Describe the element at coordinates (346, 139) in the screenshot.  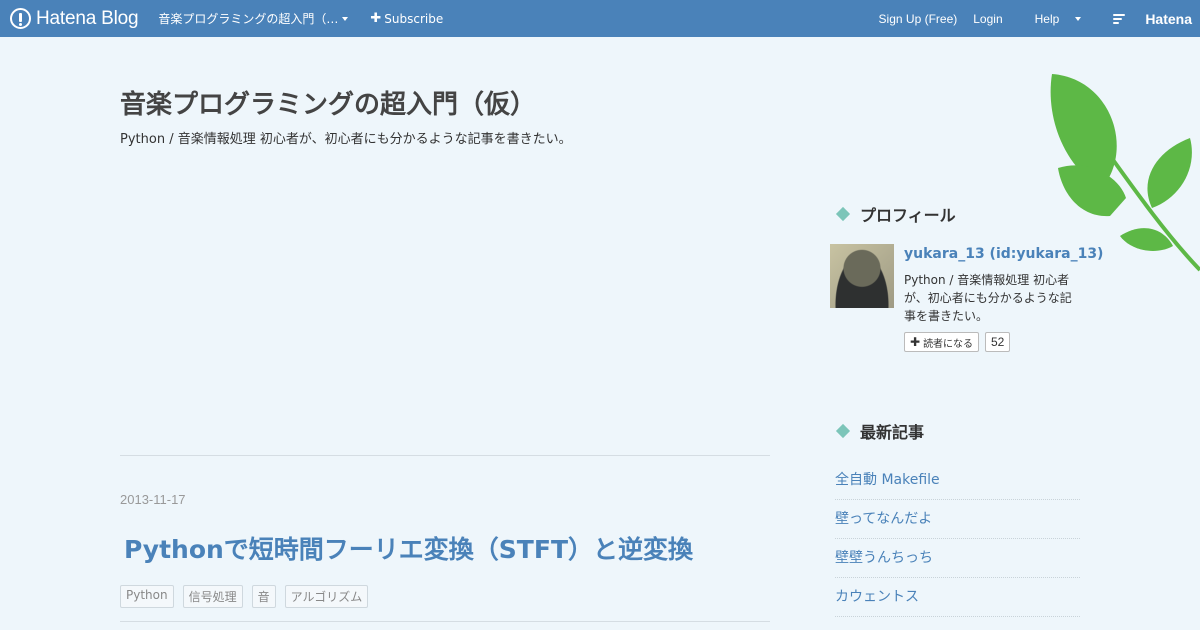
I see `blog-description: Python / 音楽情報処理 初心者が、初心者にも分かるような記事を書きたい。` at that location.